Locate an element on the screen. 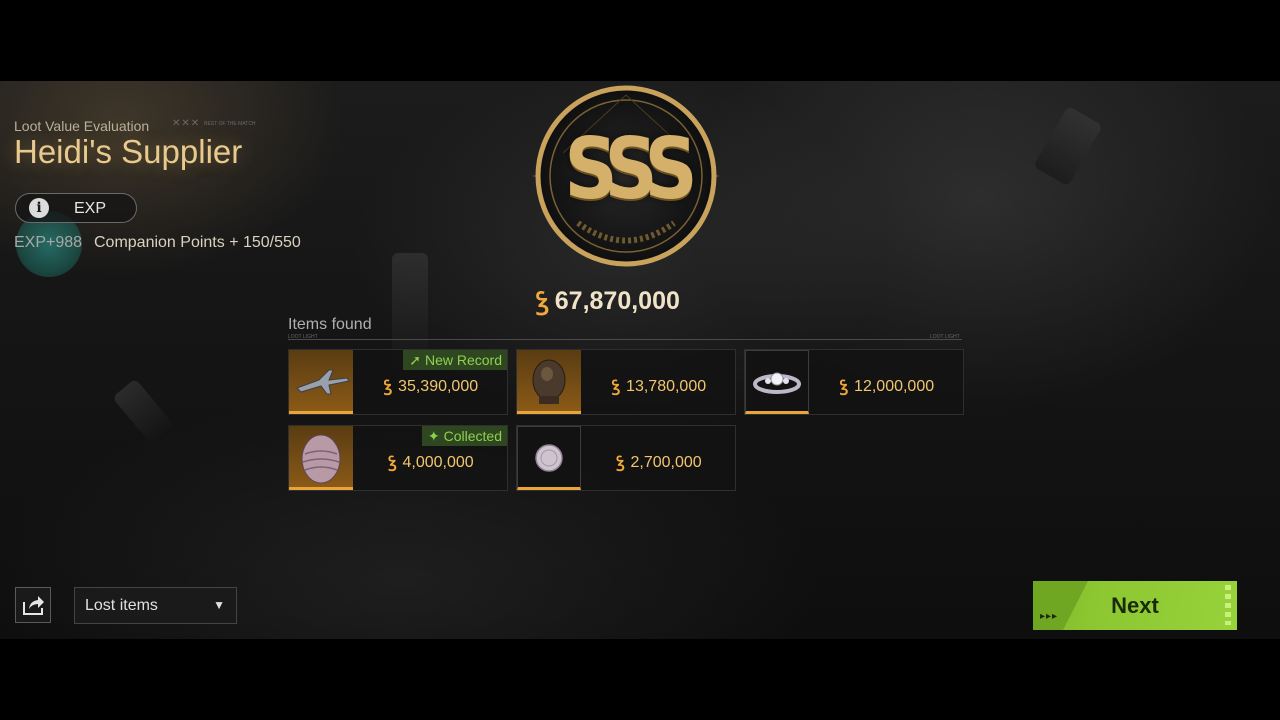  info-icon: i is located at coordinates (39, 208).